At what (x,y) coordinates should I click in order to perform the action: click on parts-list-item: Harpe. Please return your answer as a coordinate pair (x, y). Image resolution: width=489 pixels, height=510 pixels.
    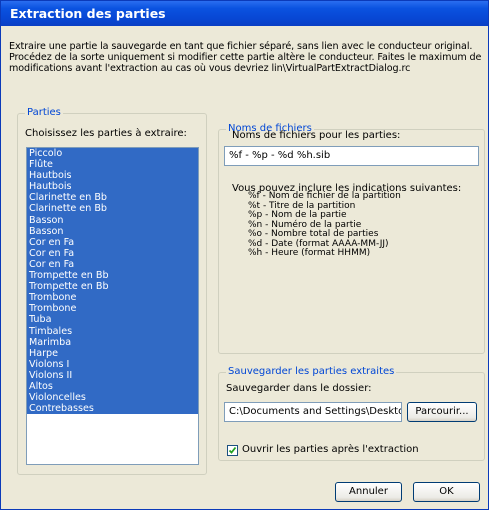
    Looking at the image, I should click on (112, 353).